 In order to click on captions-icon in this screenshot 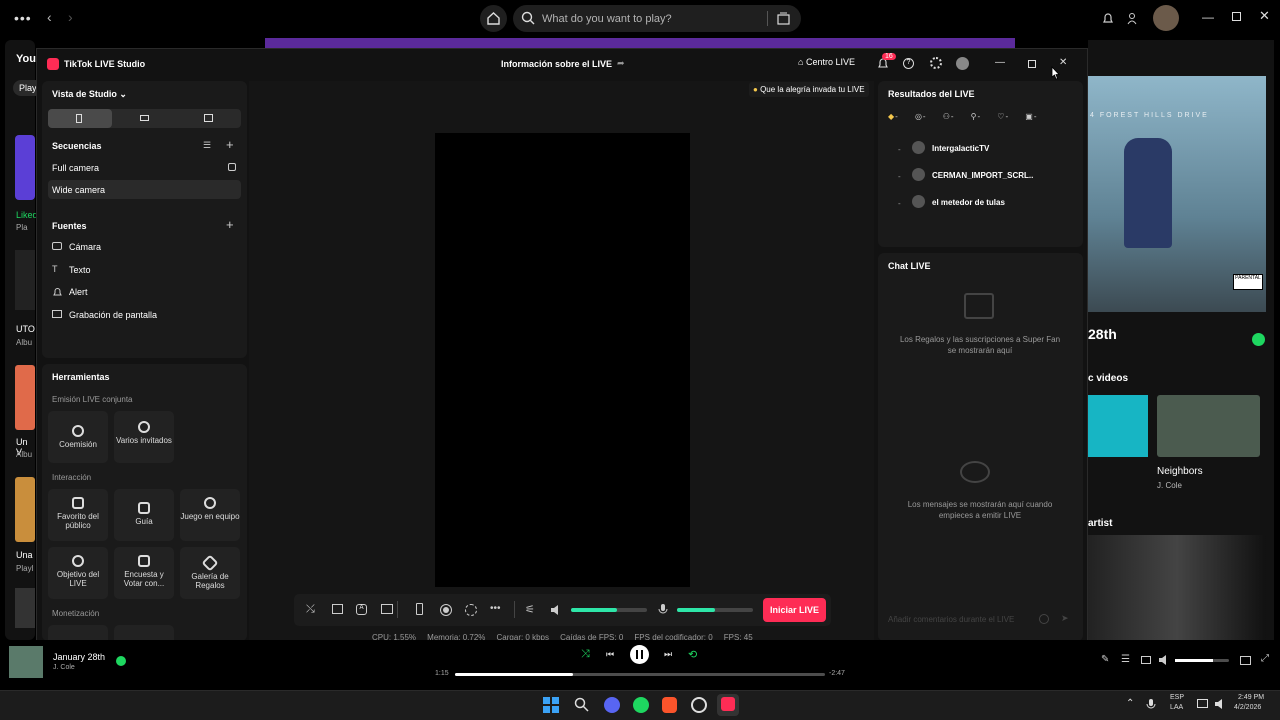, I will do `click(387, 609)`.